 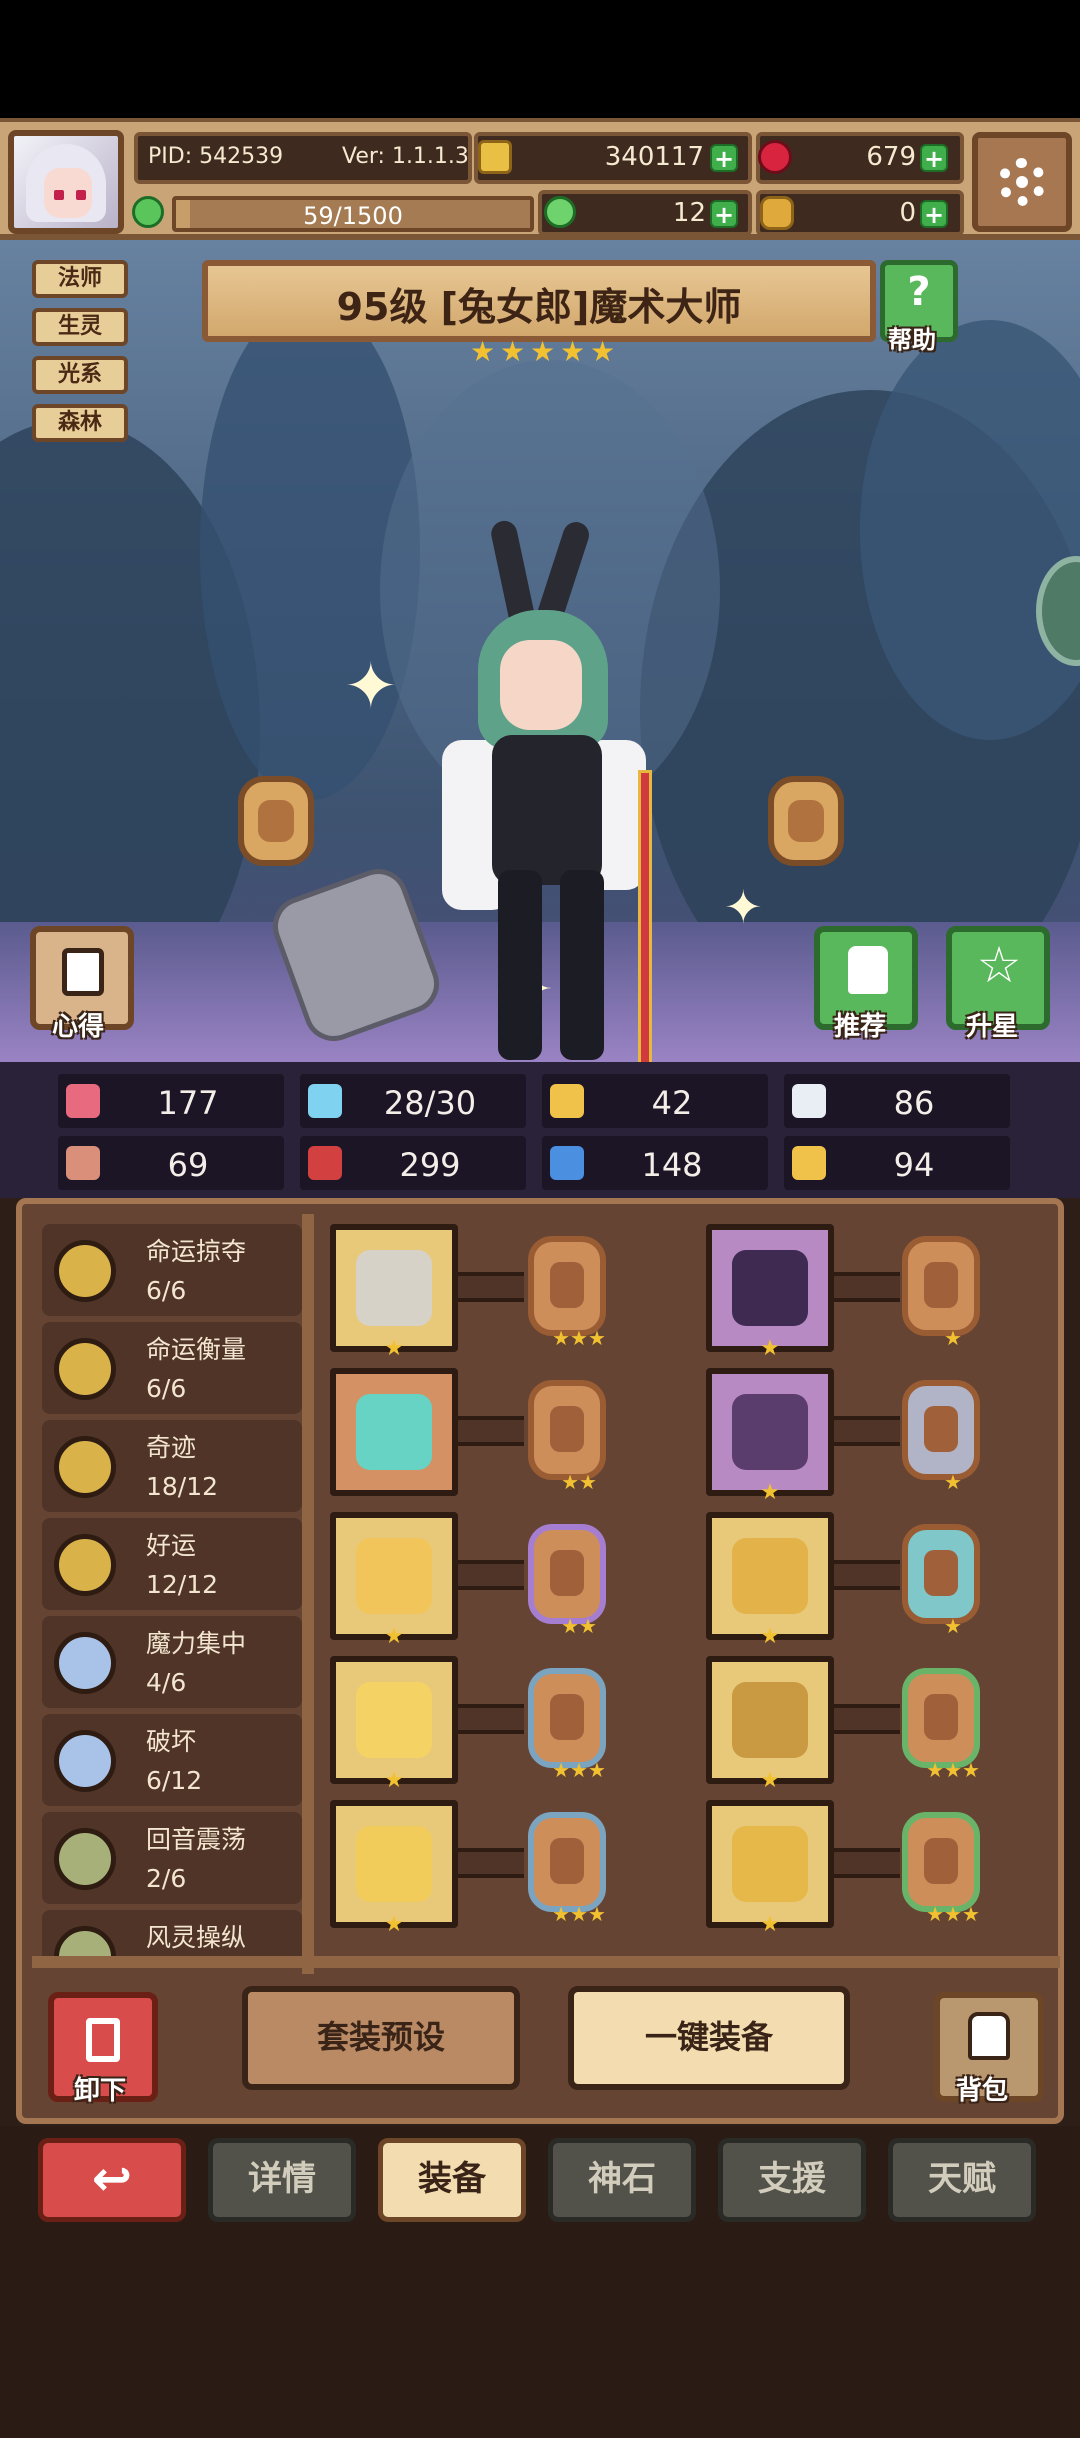 I want to click on left-rune-socket, so click(x=276, y=821).